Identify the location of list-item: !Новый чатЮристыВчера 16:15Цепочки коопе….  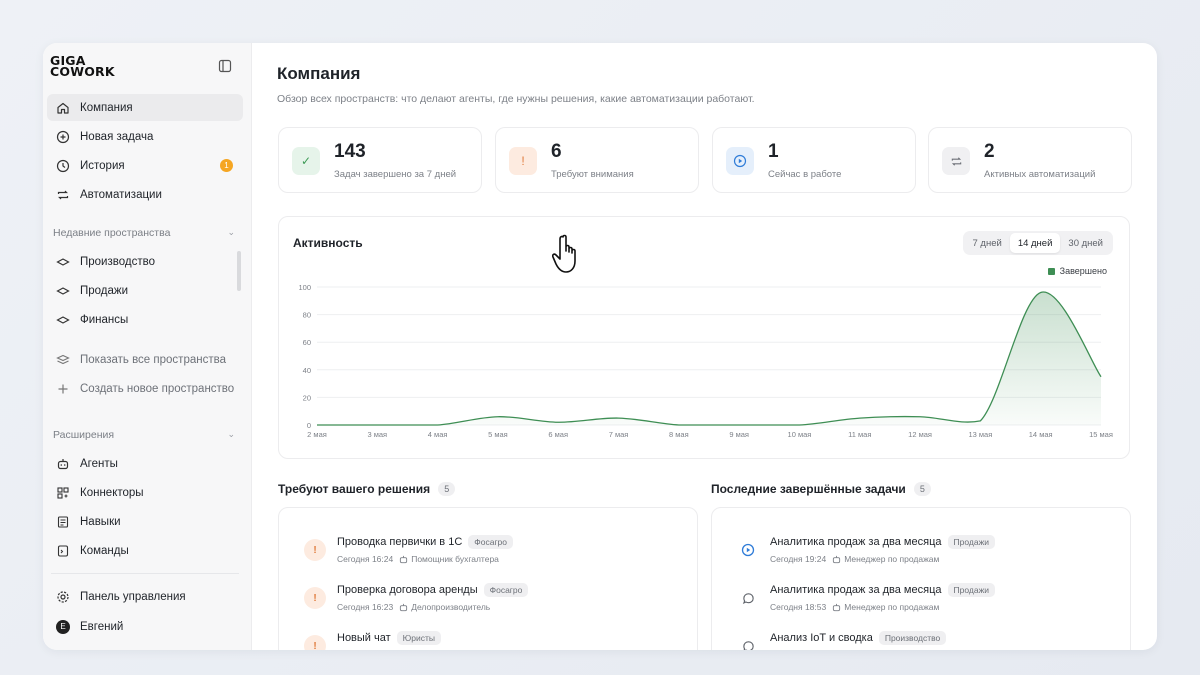
(494, 639).